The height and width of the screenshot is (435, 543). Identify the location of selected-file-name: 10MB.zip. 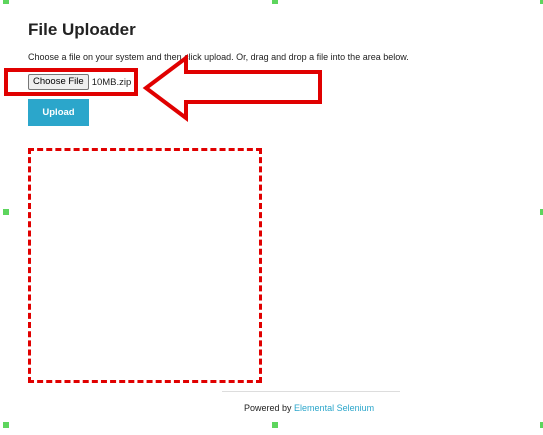
(111, 82).